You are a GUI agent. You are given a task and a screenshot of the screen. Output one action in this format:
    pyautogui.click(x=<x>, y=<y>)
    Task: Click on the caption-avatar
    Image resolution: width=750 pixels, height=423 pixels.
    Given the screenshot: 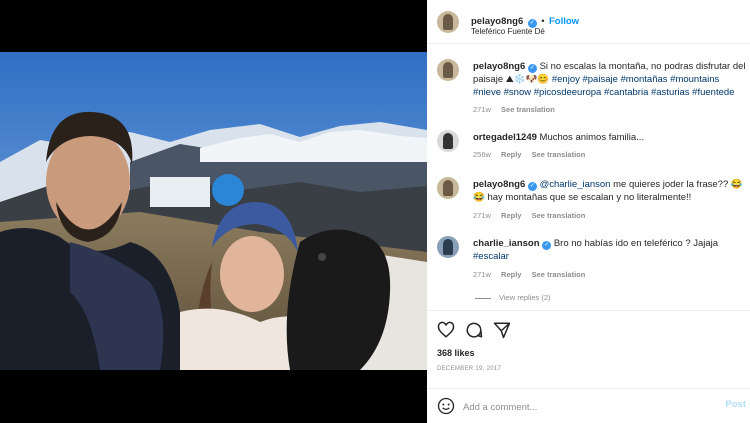 What is the action you would take?
    pyautogui.click(x=448, y=70)
    